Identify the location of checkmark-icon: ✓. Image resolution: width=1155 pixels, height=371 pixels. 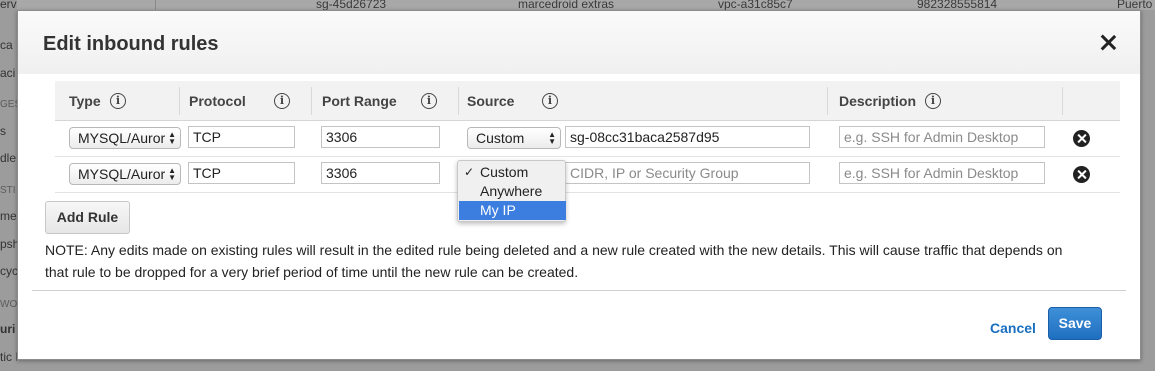
(469, 172).